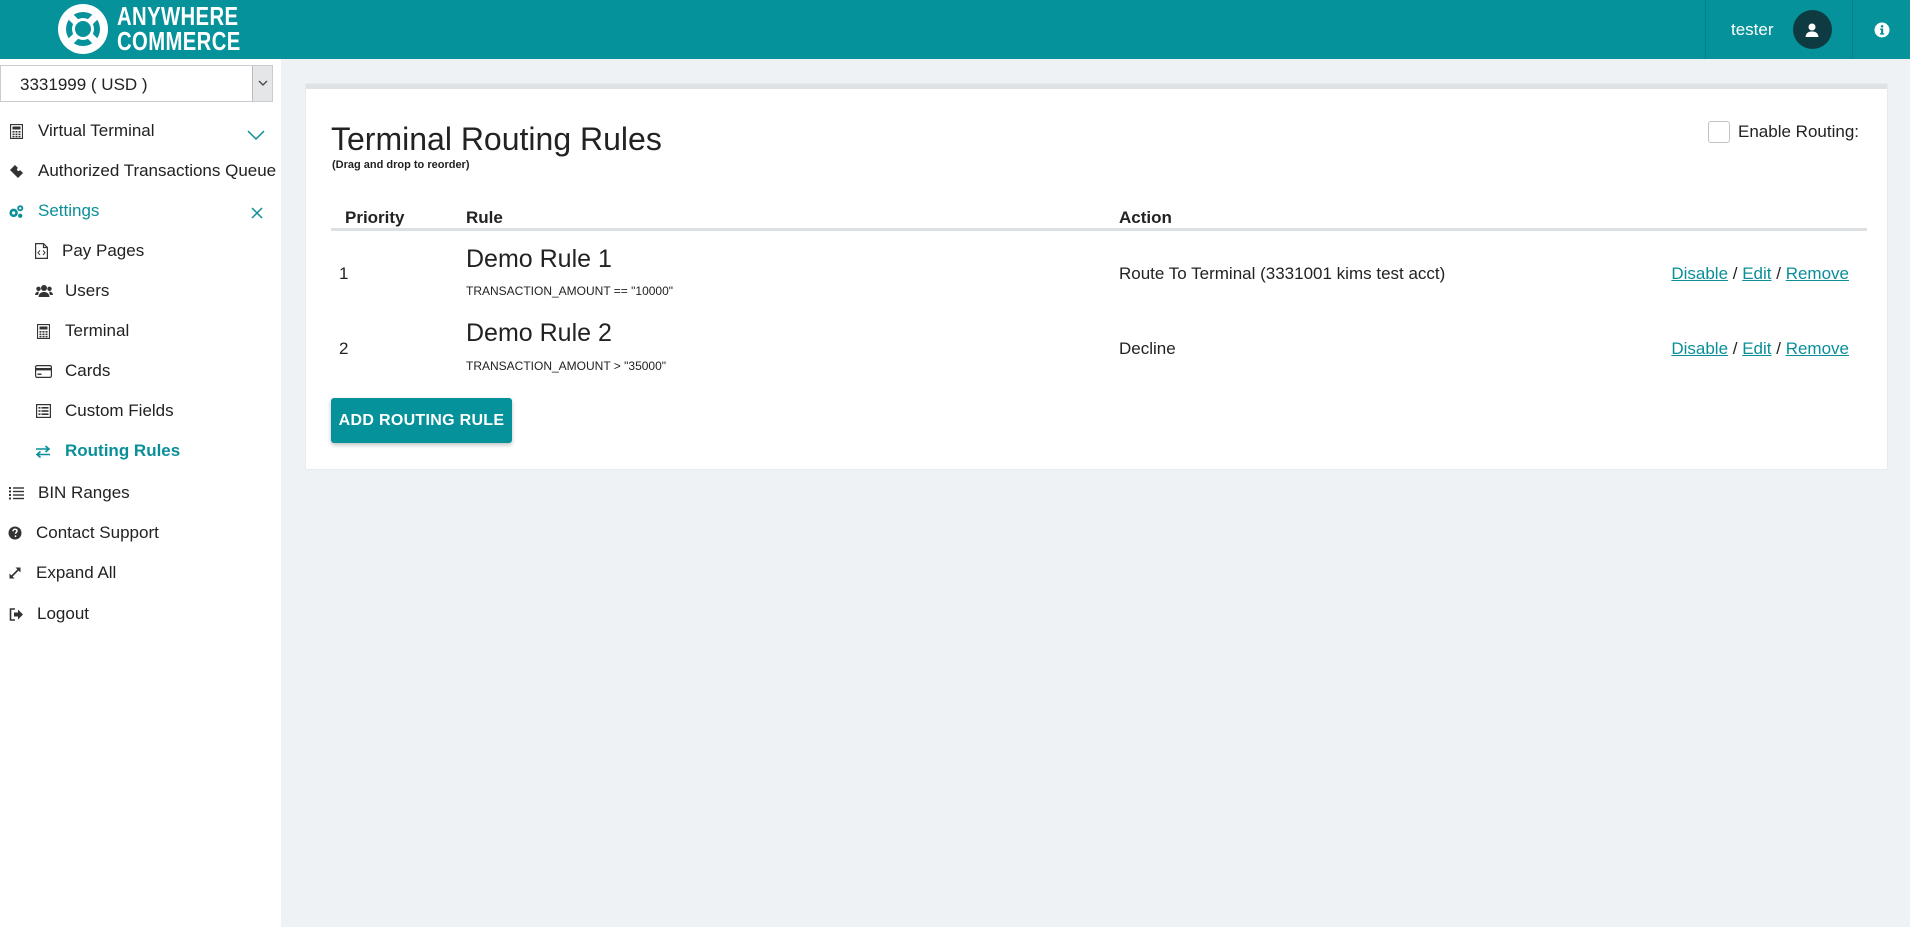 Image resolution: width=1910 pixels, height=927 pixels. What do you see at coordinates (484, 217) in the screenshot?
I see `column-header-rule: Rule` at bounding box center [484, 217].